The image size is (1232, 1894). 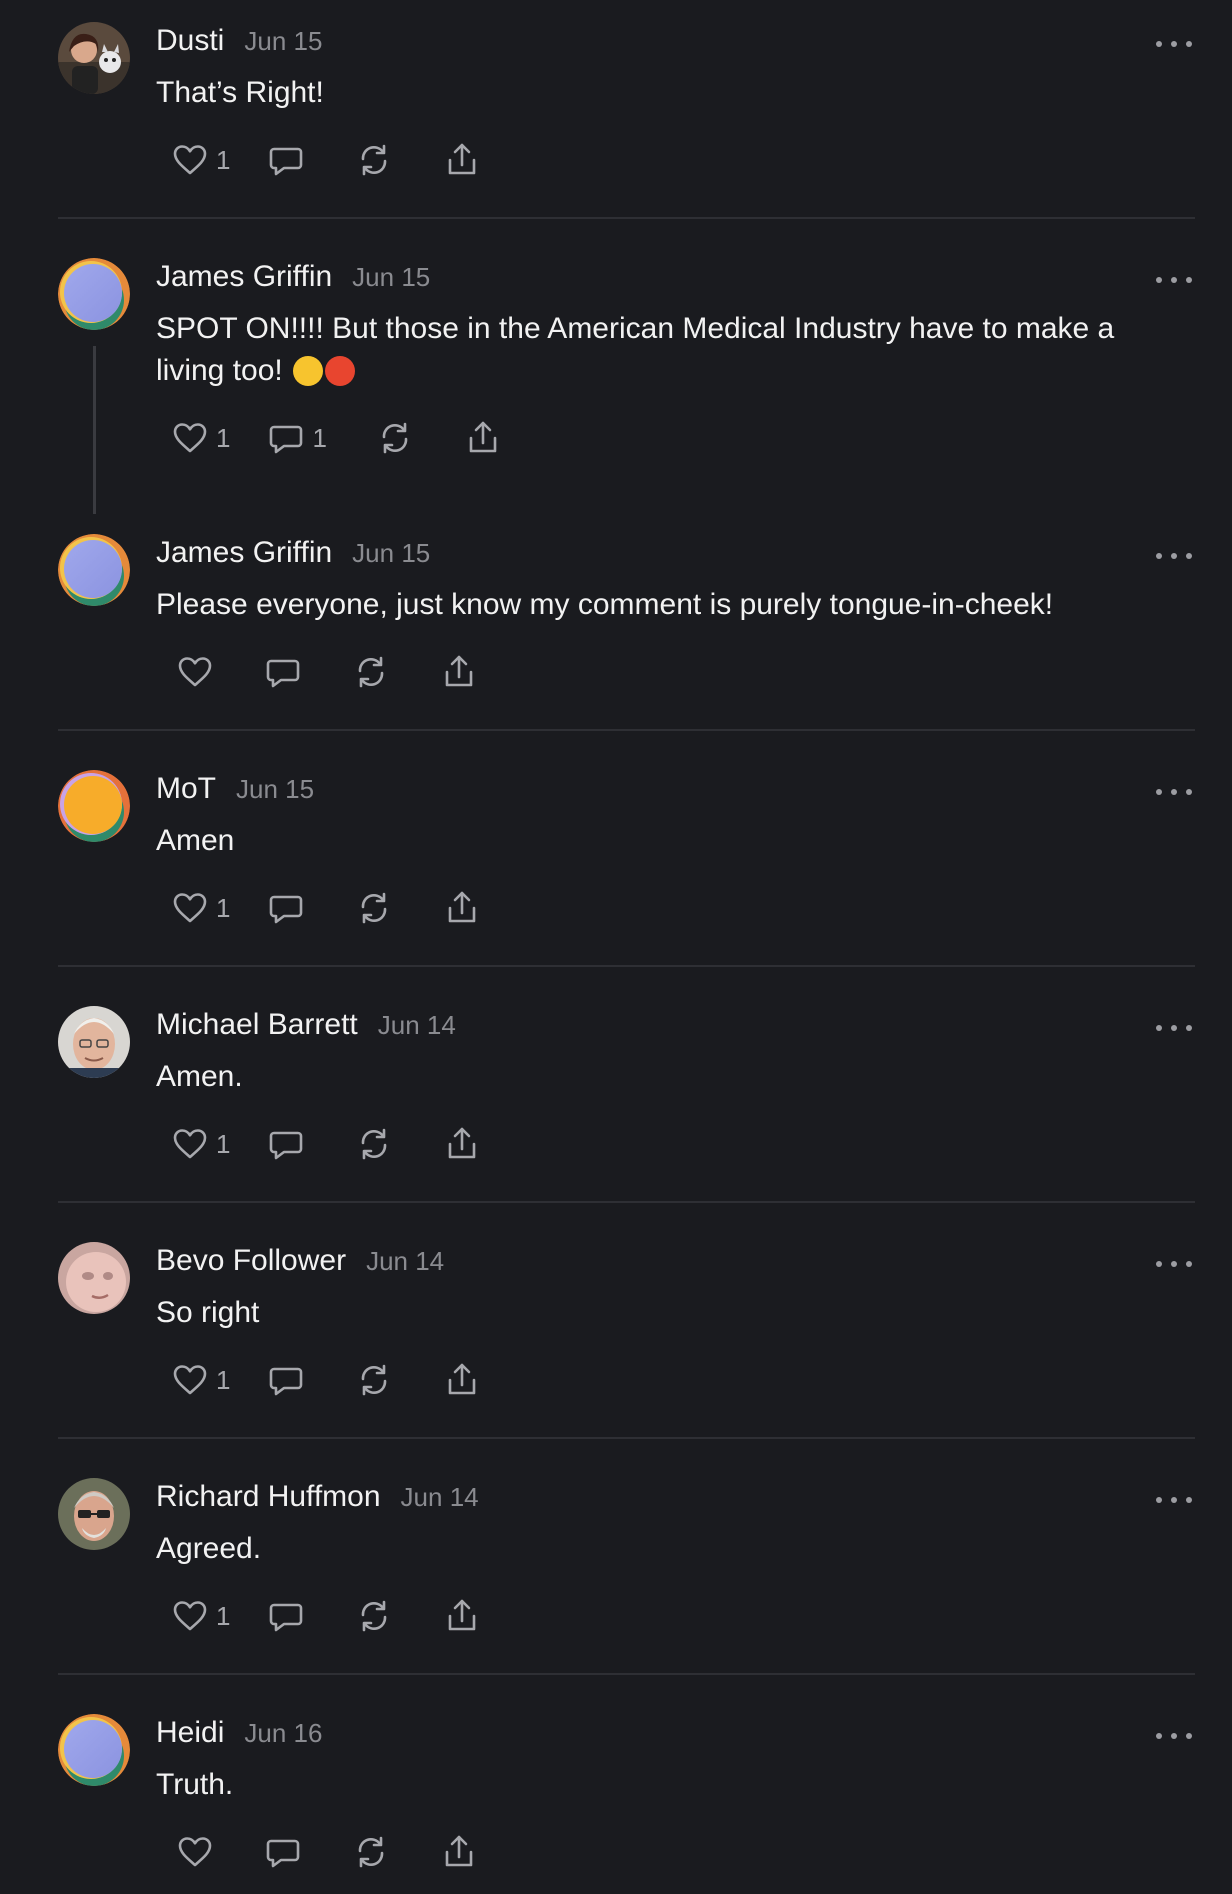 What do you see at coordinates (208, 1312) in the screenshot?
I see `comment-text: So right` at bounding box center [208, 1312].